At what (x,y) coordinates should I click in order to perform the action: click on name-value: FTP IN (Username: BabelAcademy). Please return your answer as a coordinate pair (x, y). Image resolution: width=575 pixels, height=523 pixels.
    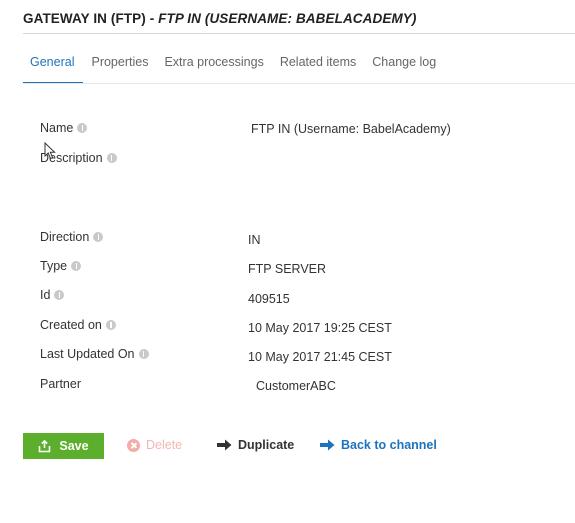
    Looking at the image, I should click on (351, 129).